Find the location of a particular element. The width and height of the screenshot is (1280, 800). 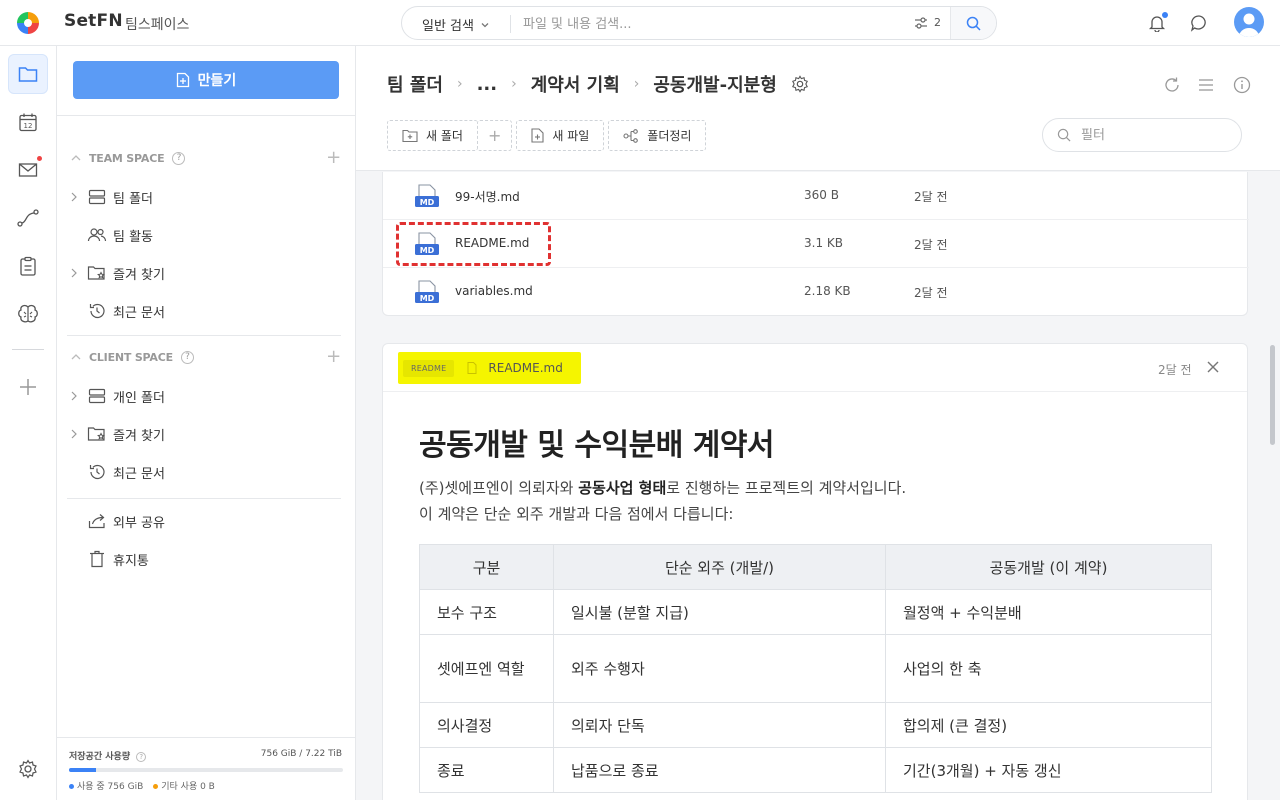

storage-title: 저장공간 사용량 ? is located at coordinates (108, 755).